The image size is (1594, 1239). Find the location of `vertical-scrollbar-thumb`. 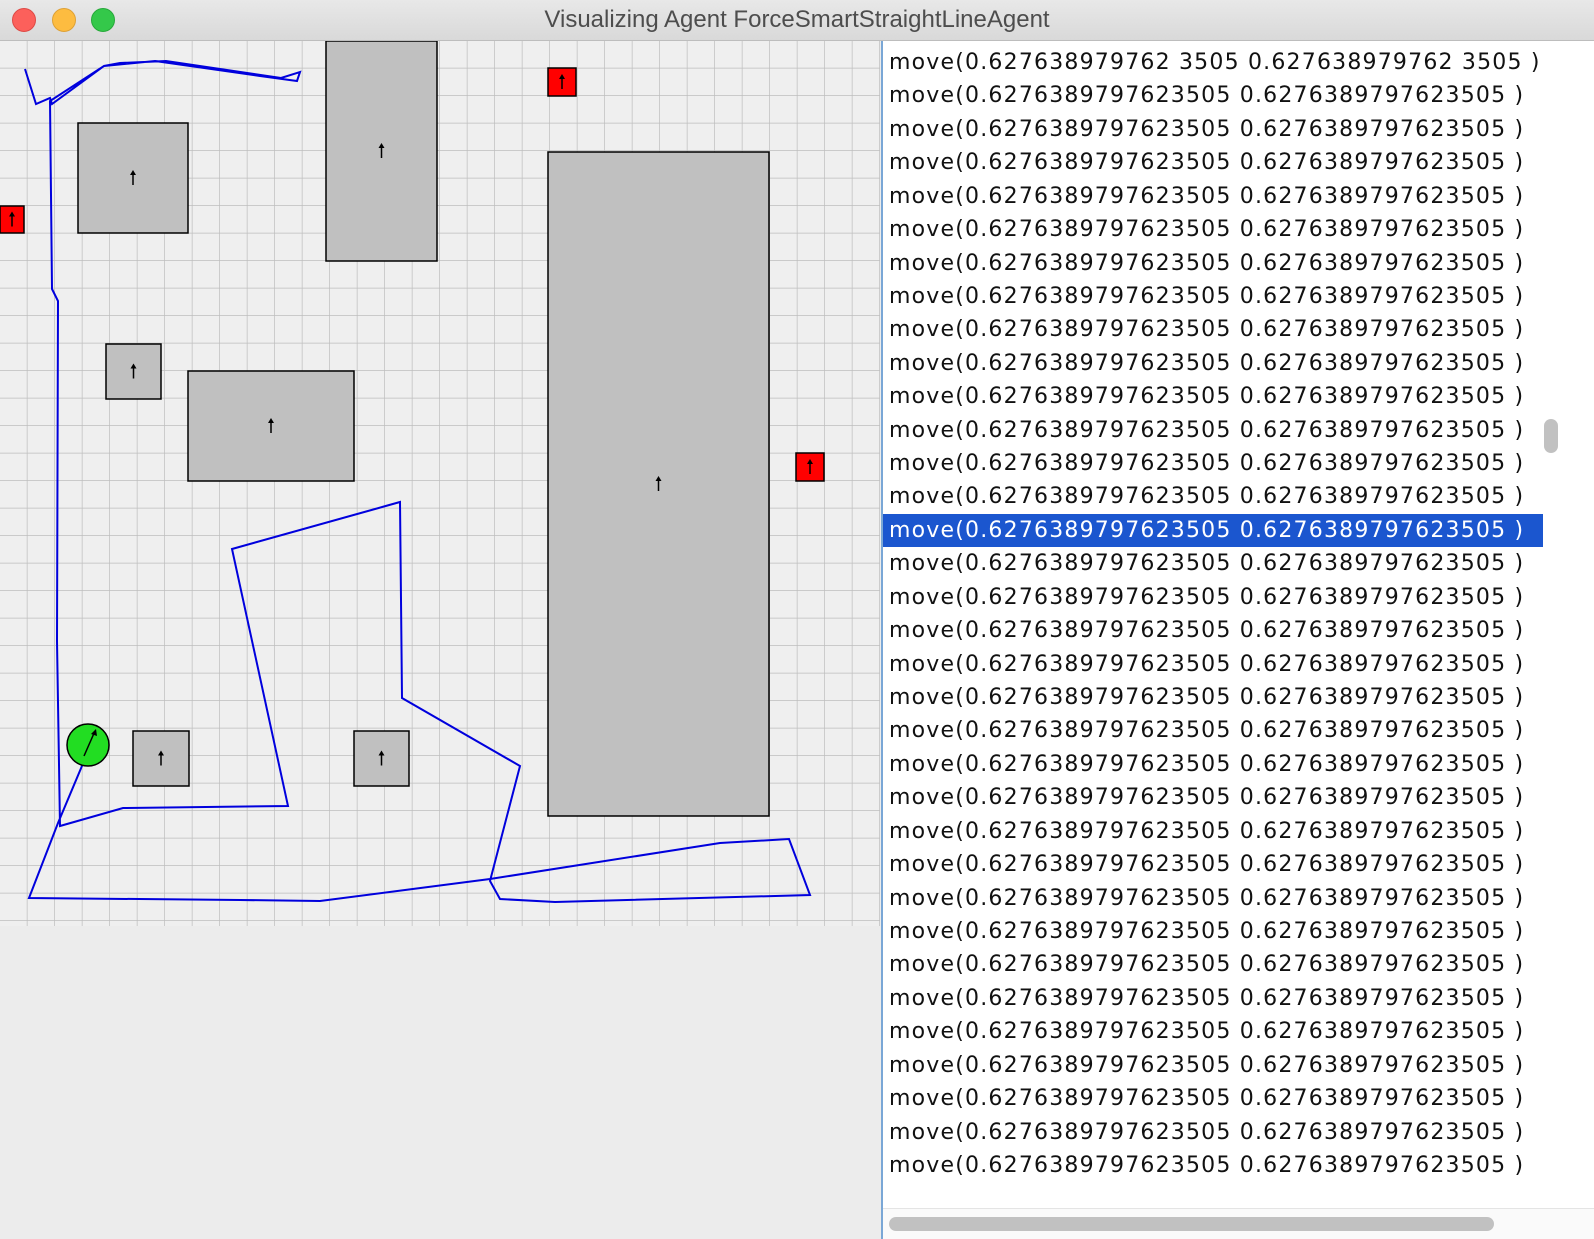

vertical-scrollbar-thumb is located at coordinates (1551, 436).